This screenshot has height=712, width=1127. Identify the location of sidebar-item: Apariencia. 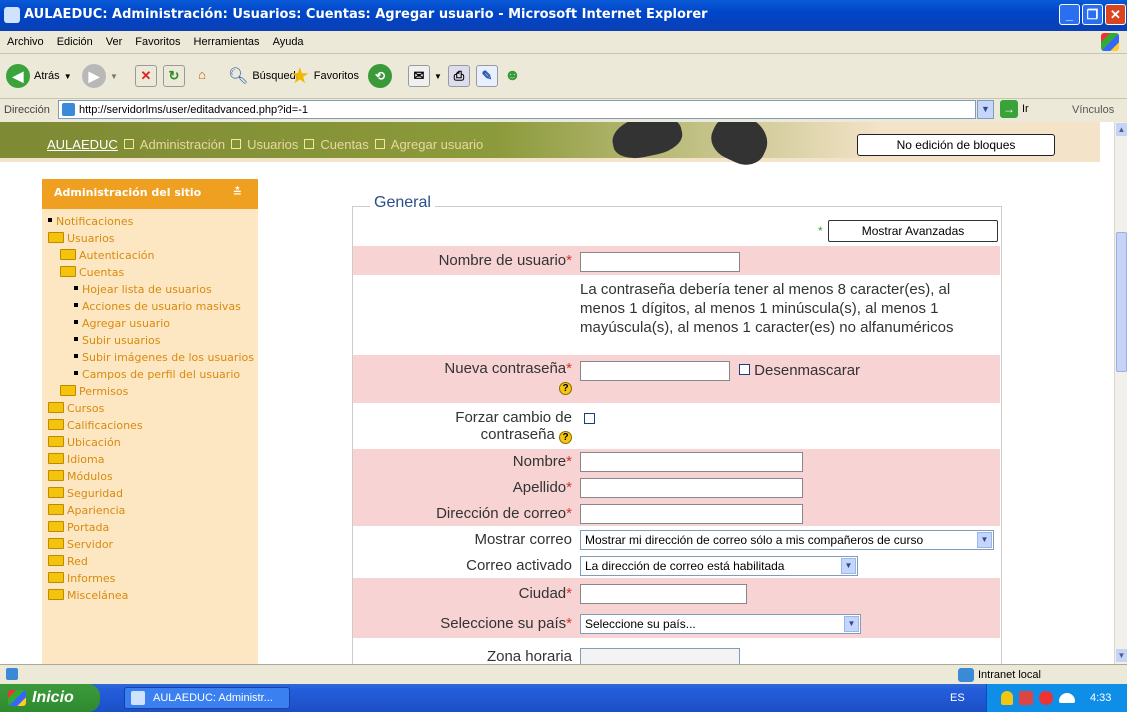
(153, 511).